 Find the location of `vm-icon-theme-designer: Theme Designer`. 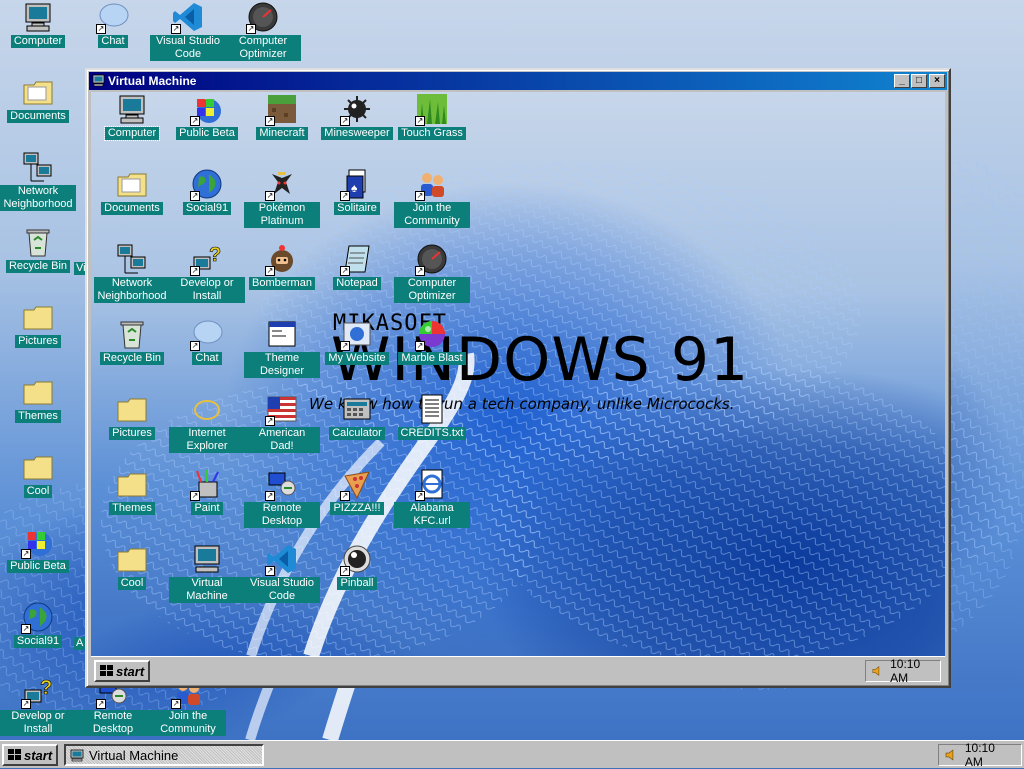

vm-icon-theme-designer: Theme Designer is located at coordinates (282, 347).